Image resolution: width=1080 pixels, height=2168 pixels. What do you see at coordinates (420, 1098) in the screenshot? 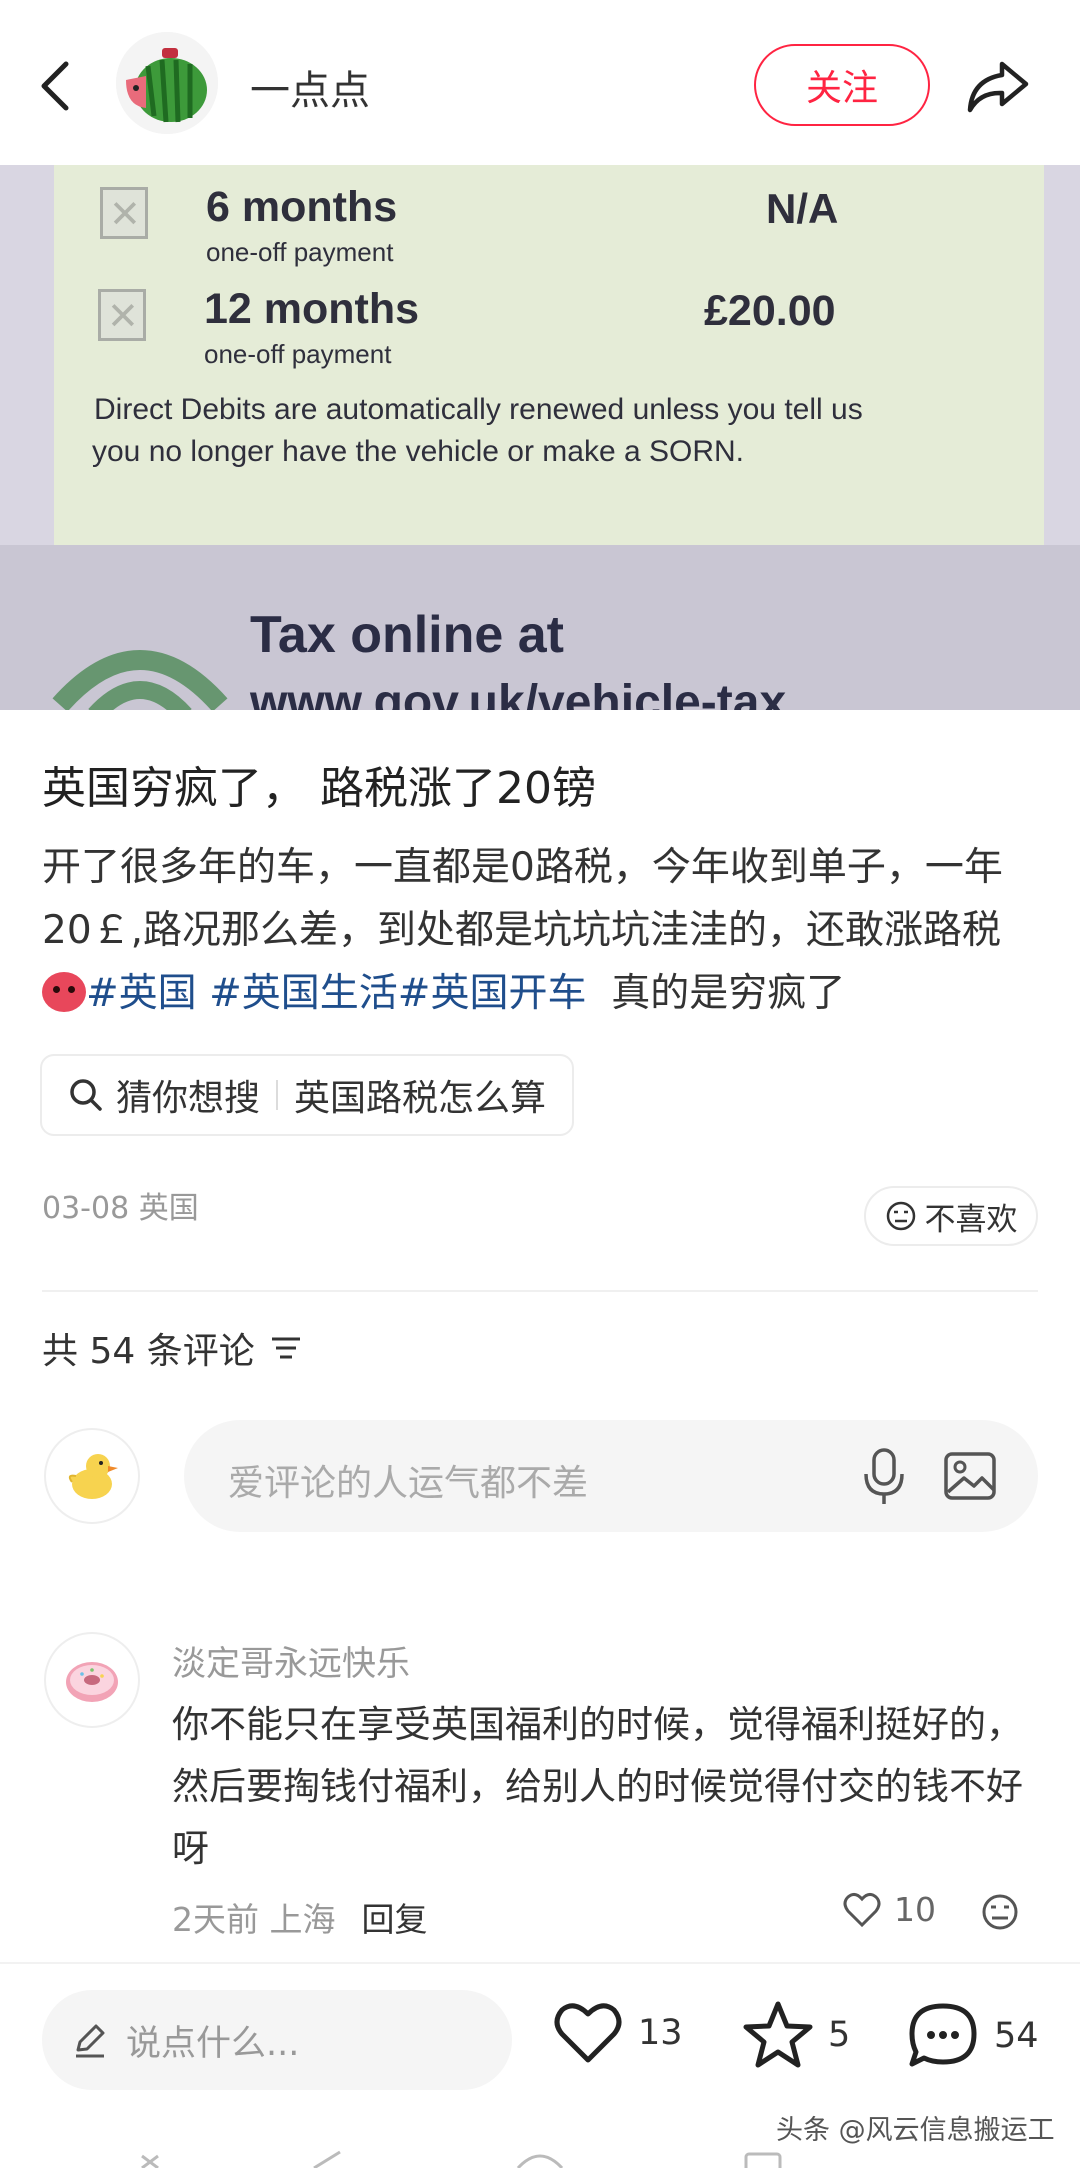
I see `suggestion-query: 英国路税怎么算` at bounding box center [420, 1098].